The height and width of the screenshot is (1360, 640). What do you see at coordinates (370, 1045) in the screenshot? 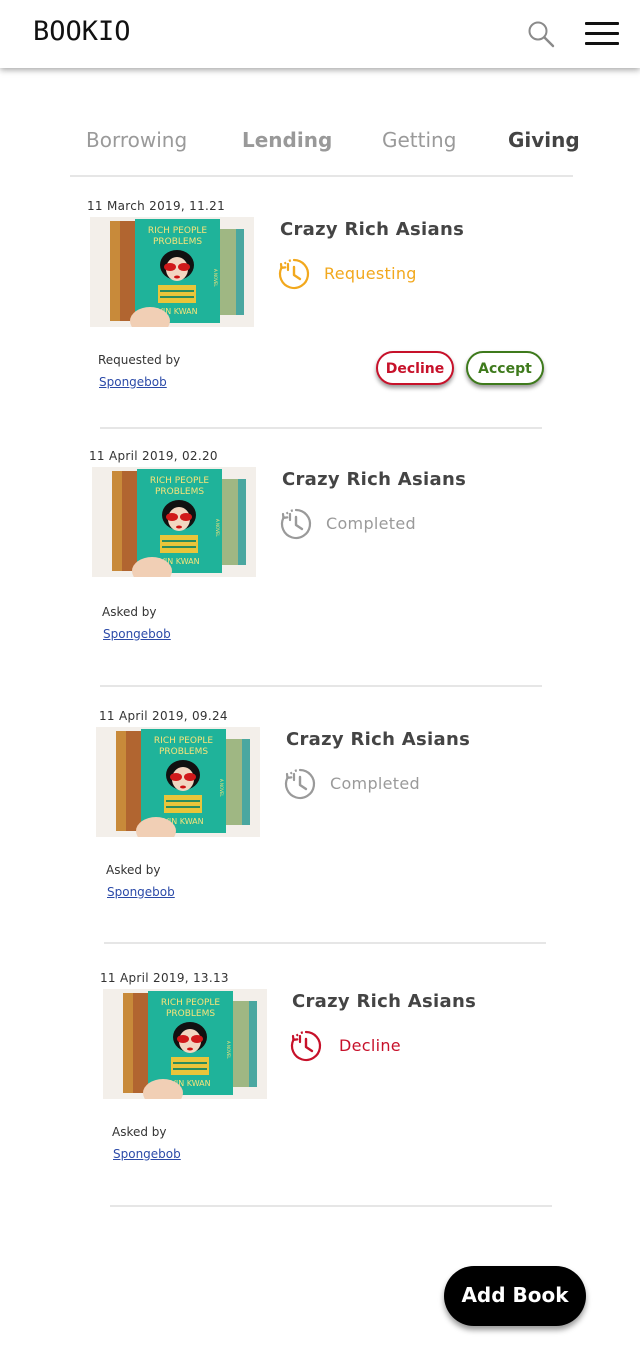
I see `status-label: Decline` at bounding box center [370, 1045].